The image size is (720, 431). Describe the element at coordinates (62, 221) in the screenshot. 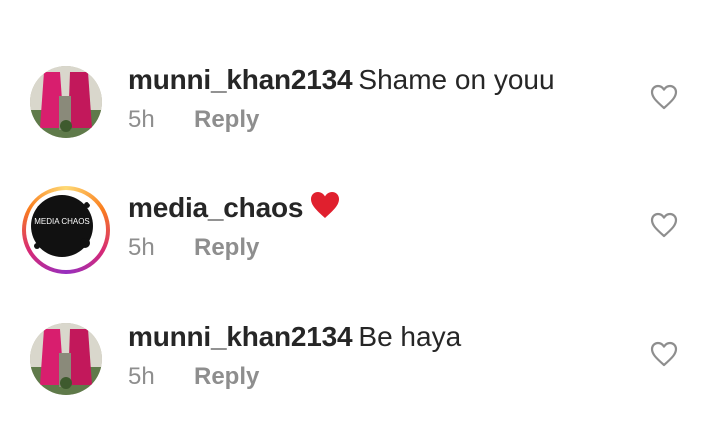

I see `logo-text: MEDIA CHAOS` at that location.